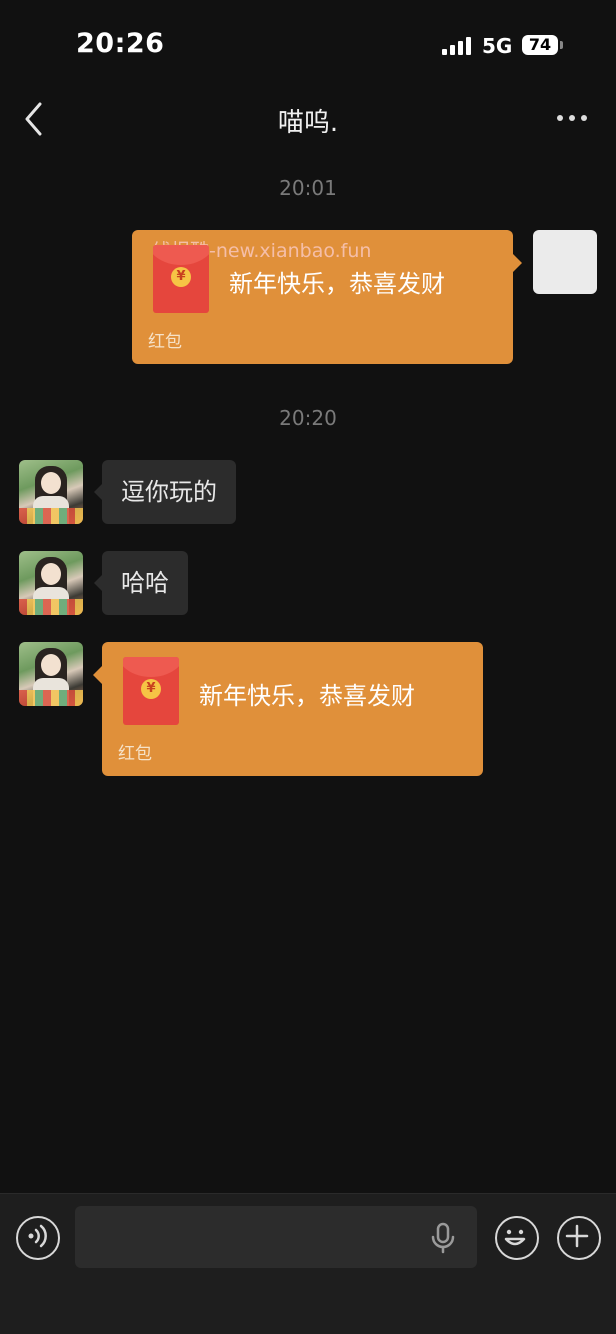  I want to click on battery-icon: 74, so click(540, 45).